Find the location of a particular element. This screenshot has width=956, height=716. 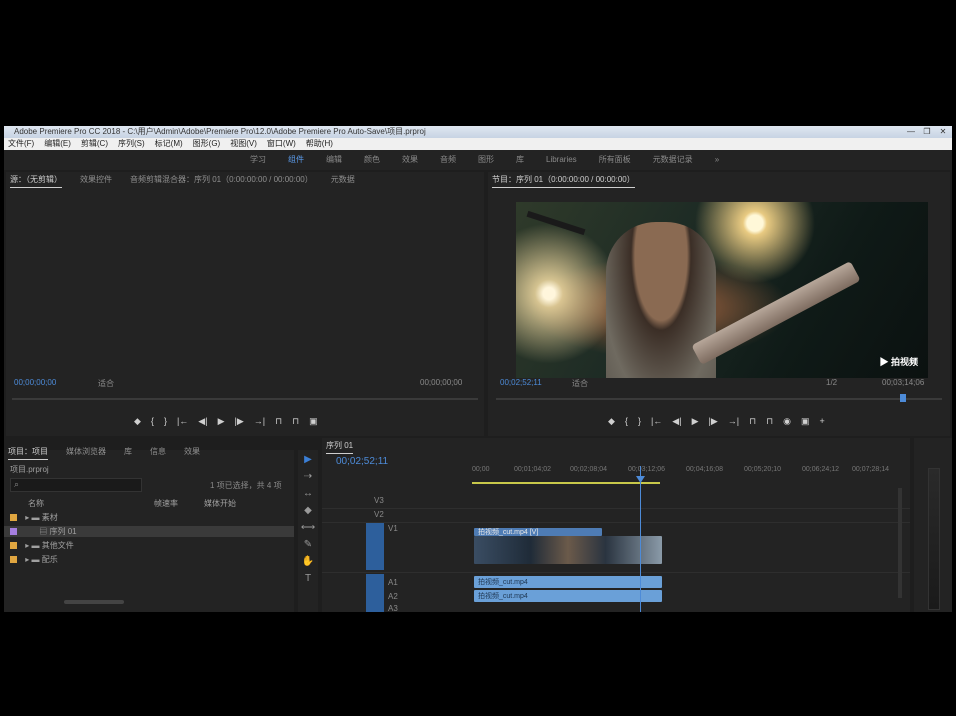

tab-info: 信息 is located at coordinates (158, 452).